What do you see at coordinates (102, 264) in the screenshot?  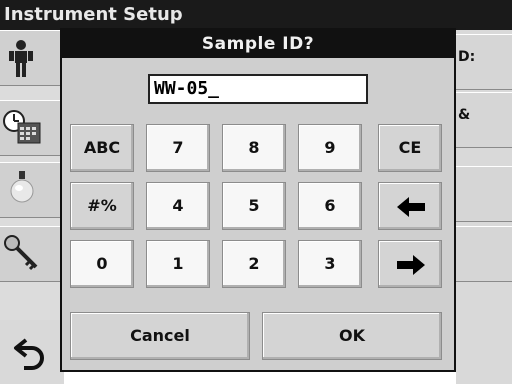 I see `key-0: 0` at bounding box center [102, 264].